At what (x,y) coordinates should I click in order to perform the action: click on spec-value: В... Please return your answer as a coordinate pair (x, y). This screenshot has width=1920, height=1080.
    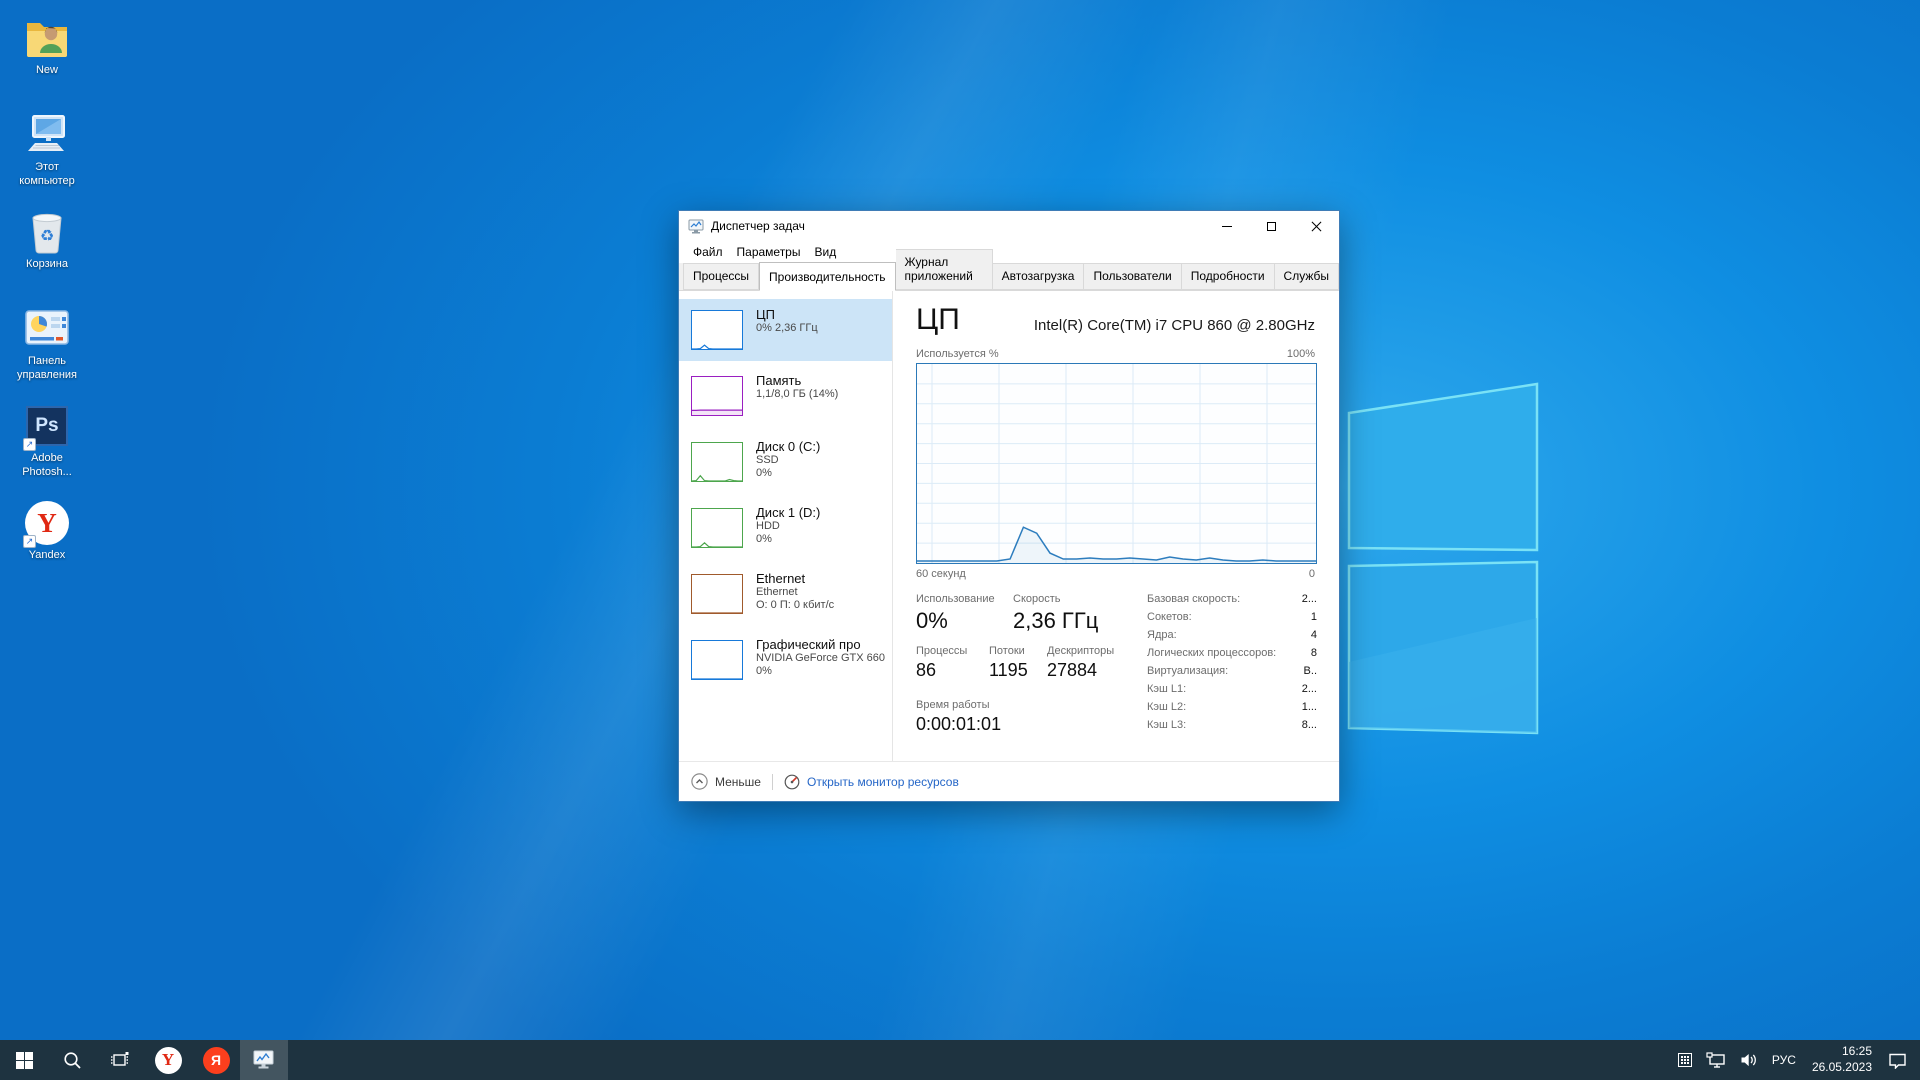
    Looking at the image, I should click on (1310, 671).